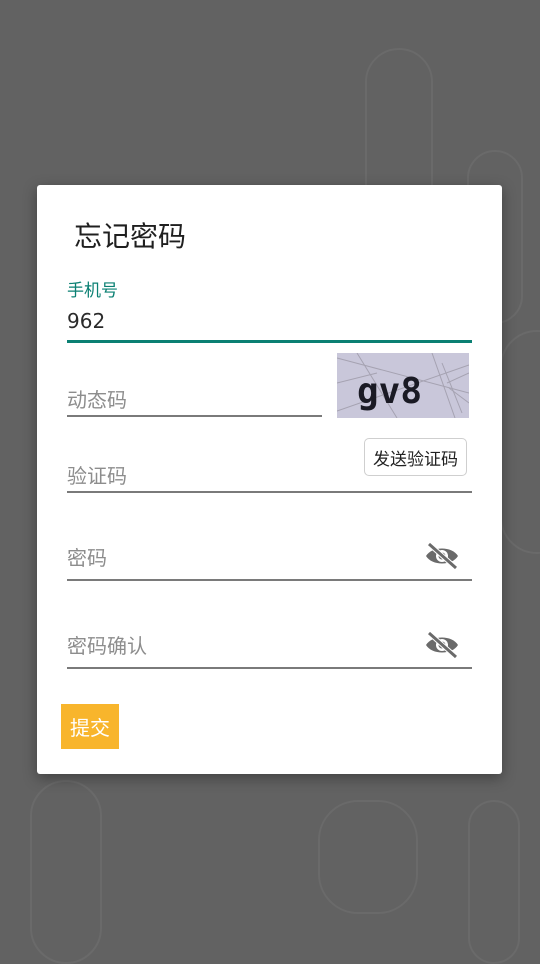 The height and width of the screenshot is (964, 540). I want to click on dialog-title: 忘记密码, so click(130, 236).